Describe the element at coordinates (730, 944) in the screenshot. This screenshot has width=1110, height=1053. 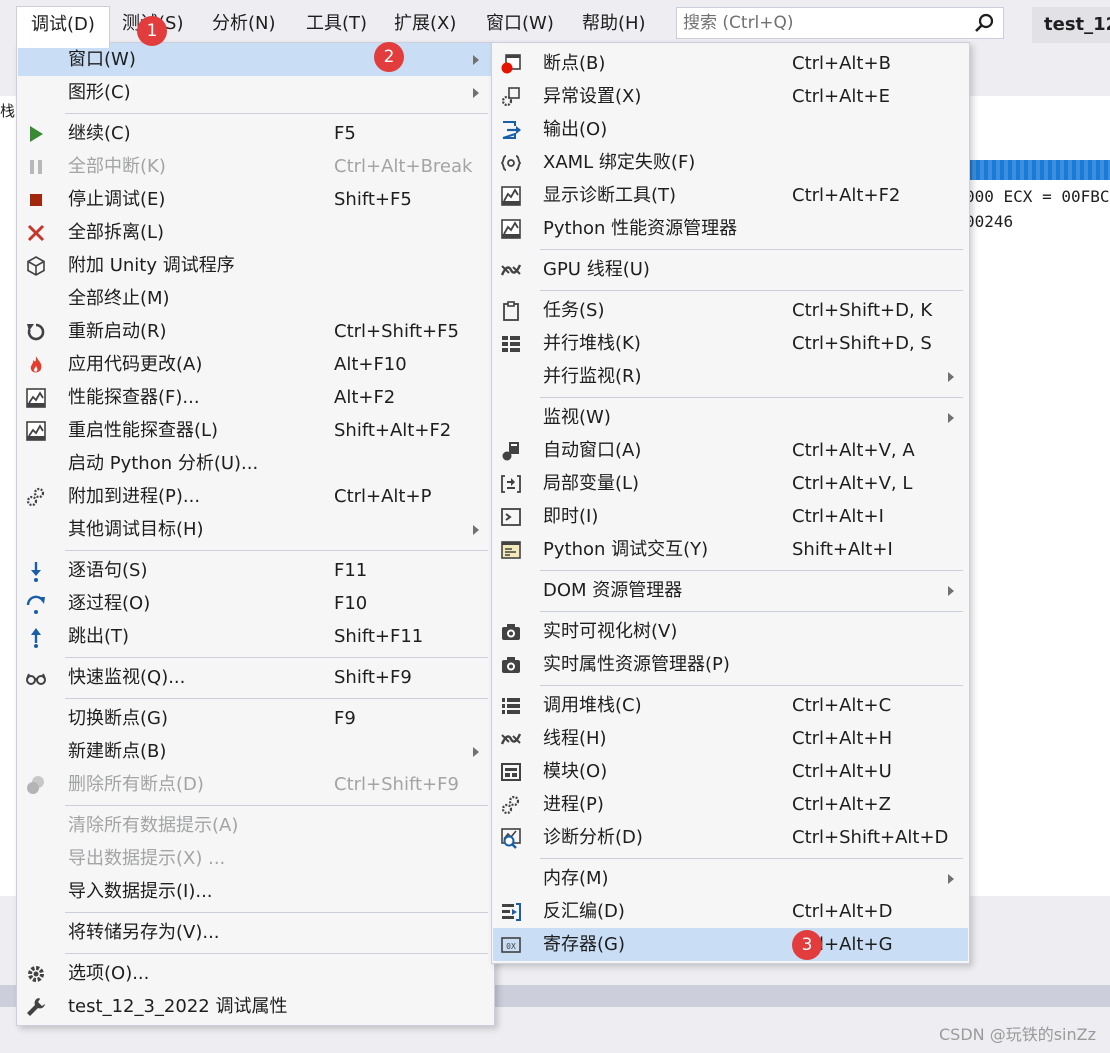
I see `window-menu-item-26: 0X 寄存器(G) Ctrl+Alt+G` at that location.